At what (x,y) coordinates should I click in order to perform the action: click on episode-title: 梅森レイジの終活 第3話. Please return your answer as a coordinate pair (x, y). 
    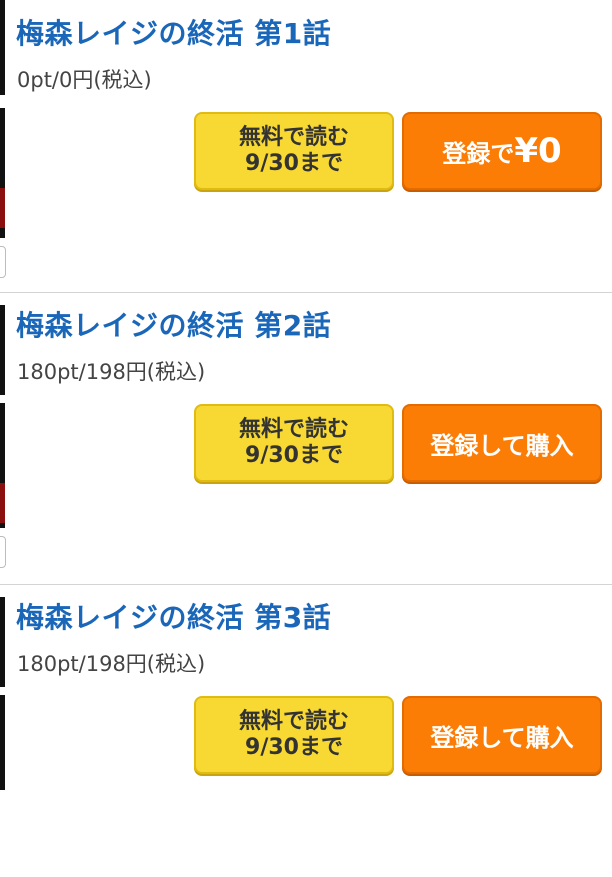
    Looking at the image, I should click on (173, 616).